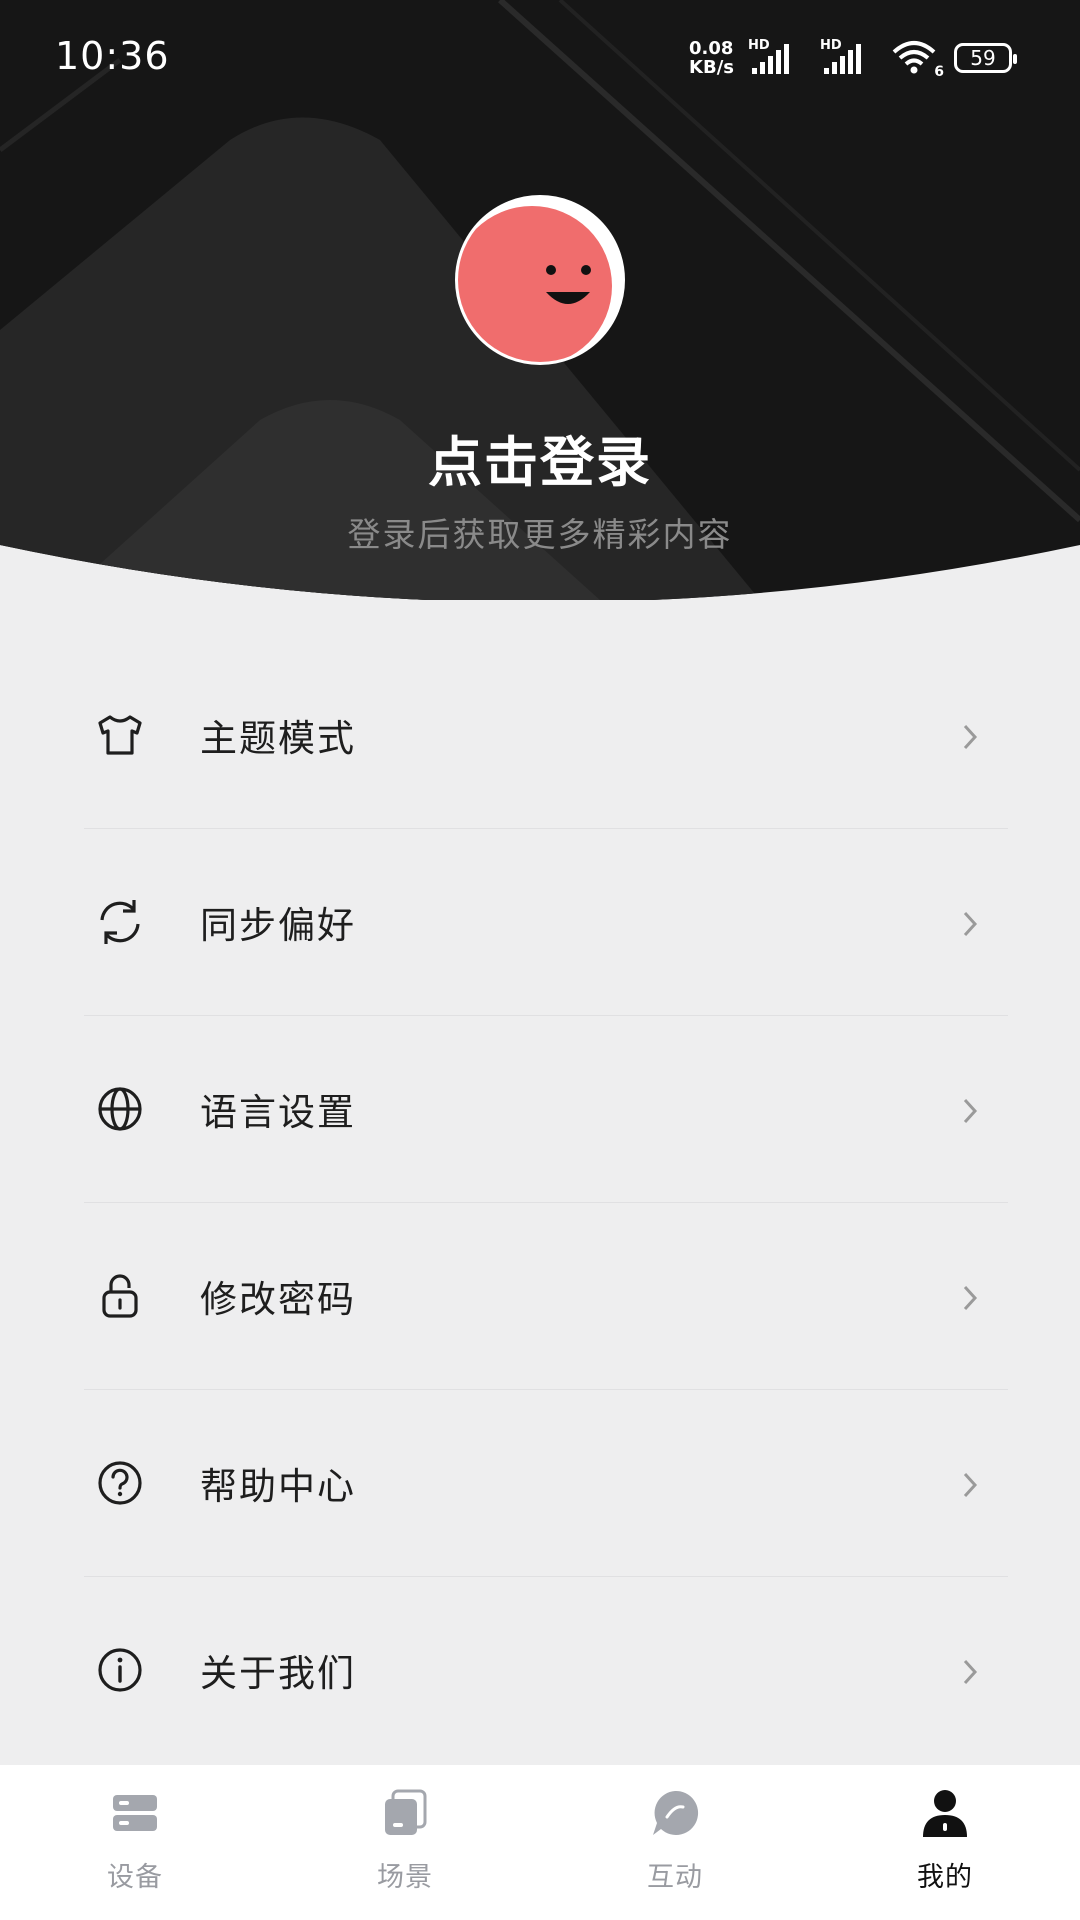 This screenshot has height=1920, width=1080. Describe the element at coordinates (675, 1842) in the screenshot. I see `tab-interact: 互动` at that location.